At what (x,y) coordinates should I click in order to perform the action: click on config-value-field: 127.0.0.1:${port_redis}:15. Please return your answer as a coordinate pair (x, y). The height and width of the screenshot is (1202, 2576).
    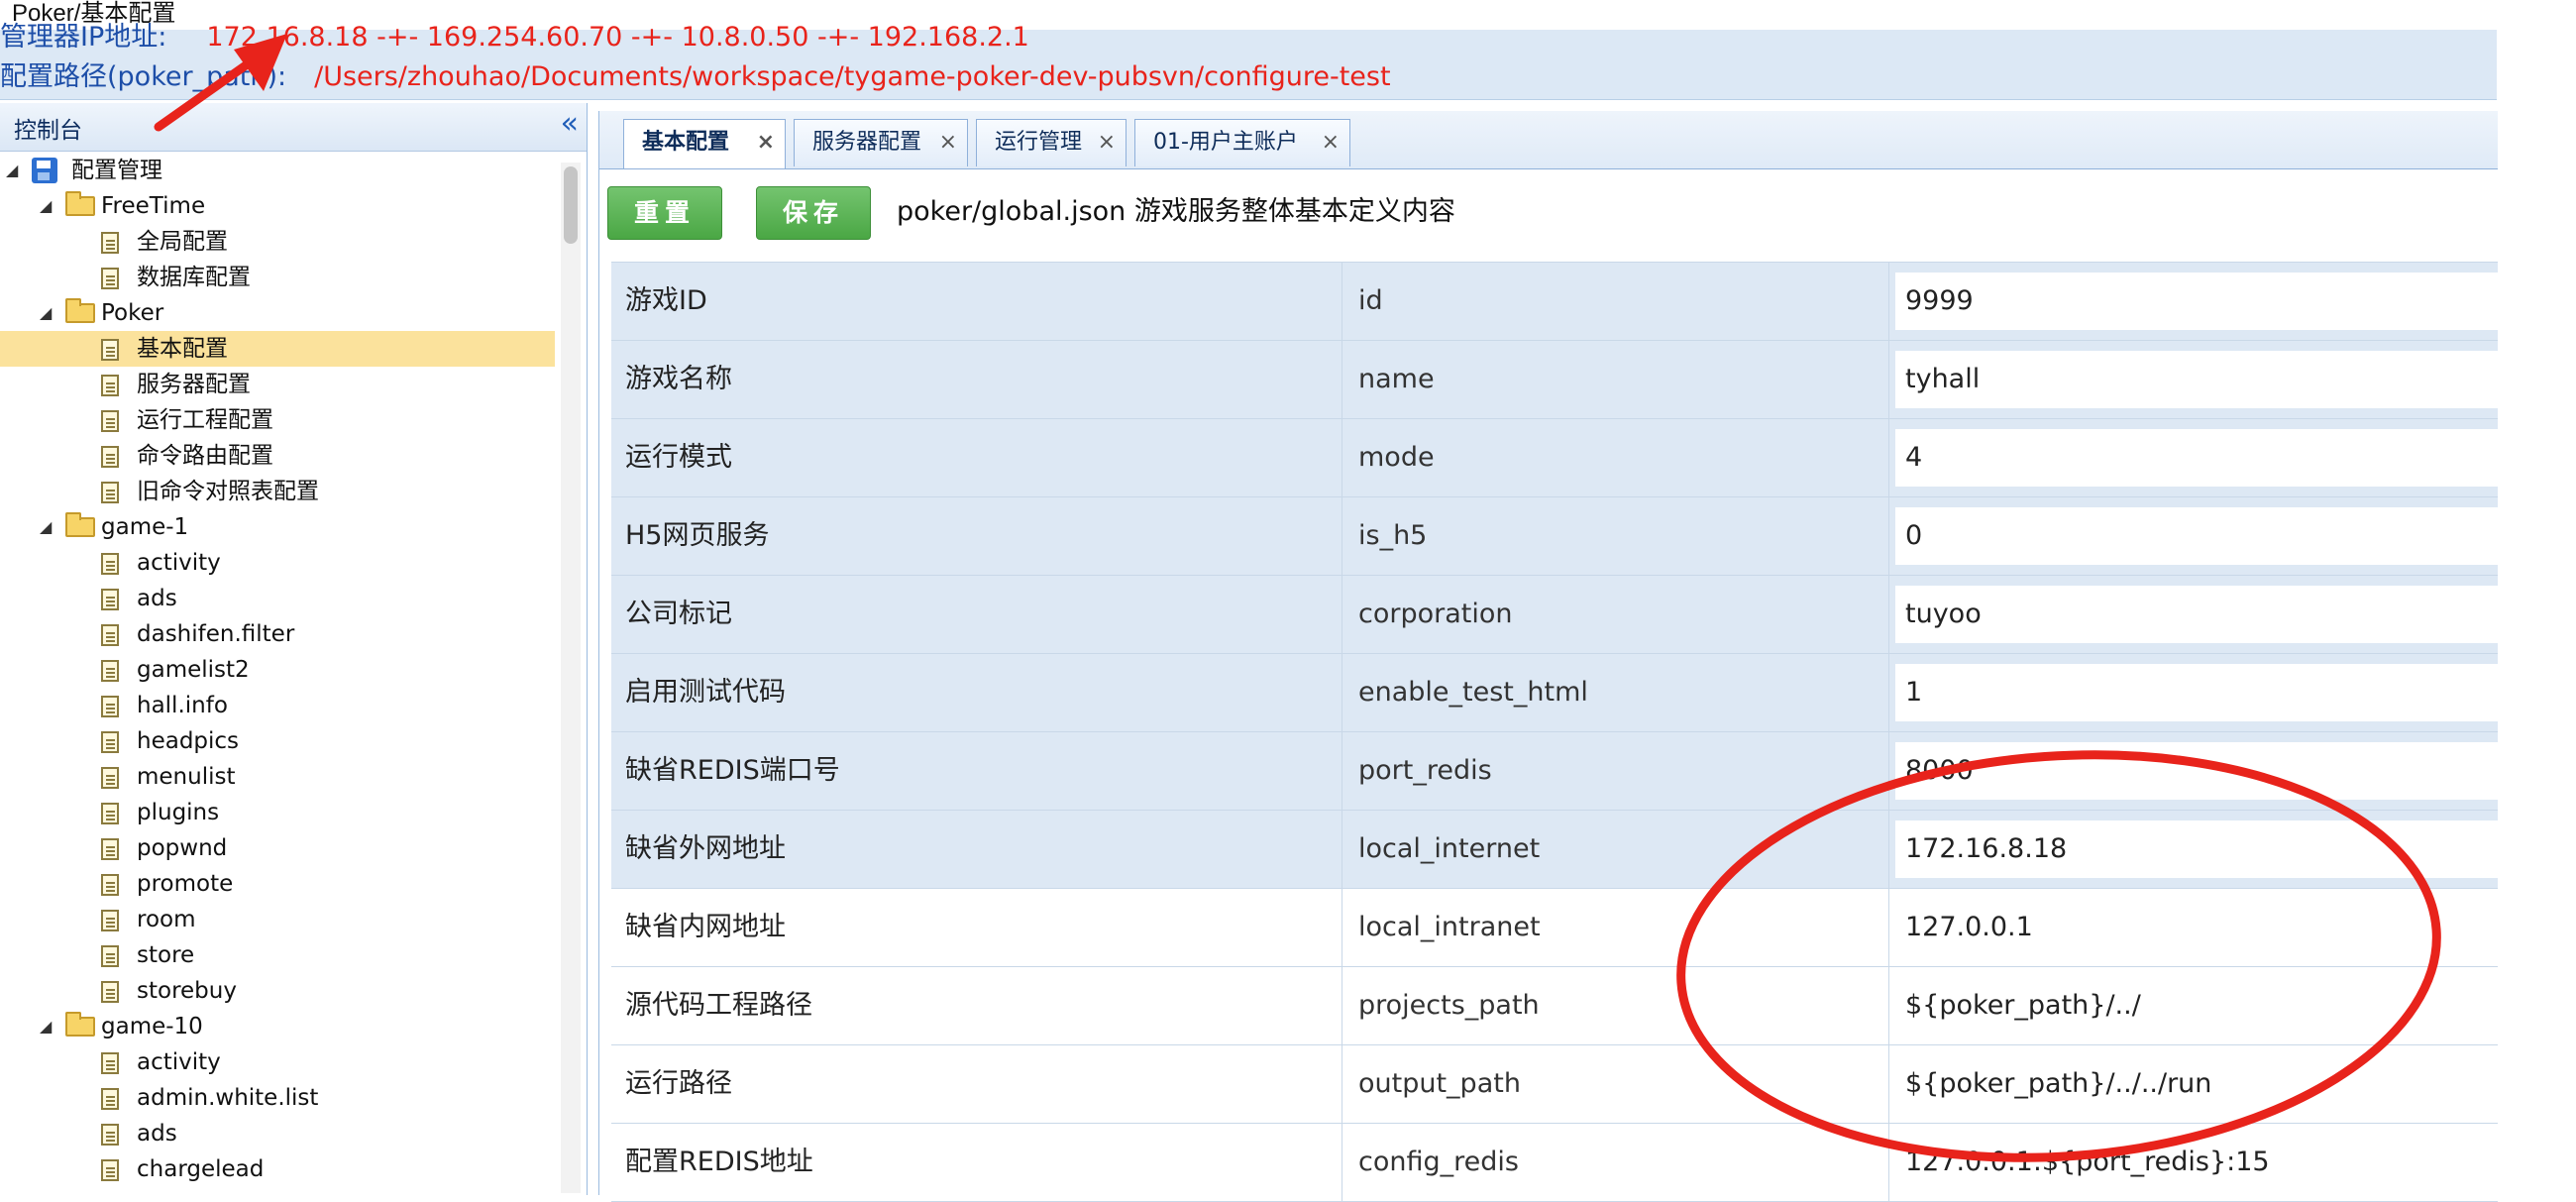
    Looking at the image, I should click on (2196, 1162).